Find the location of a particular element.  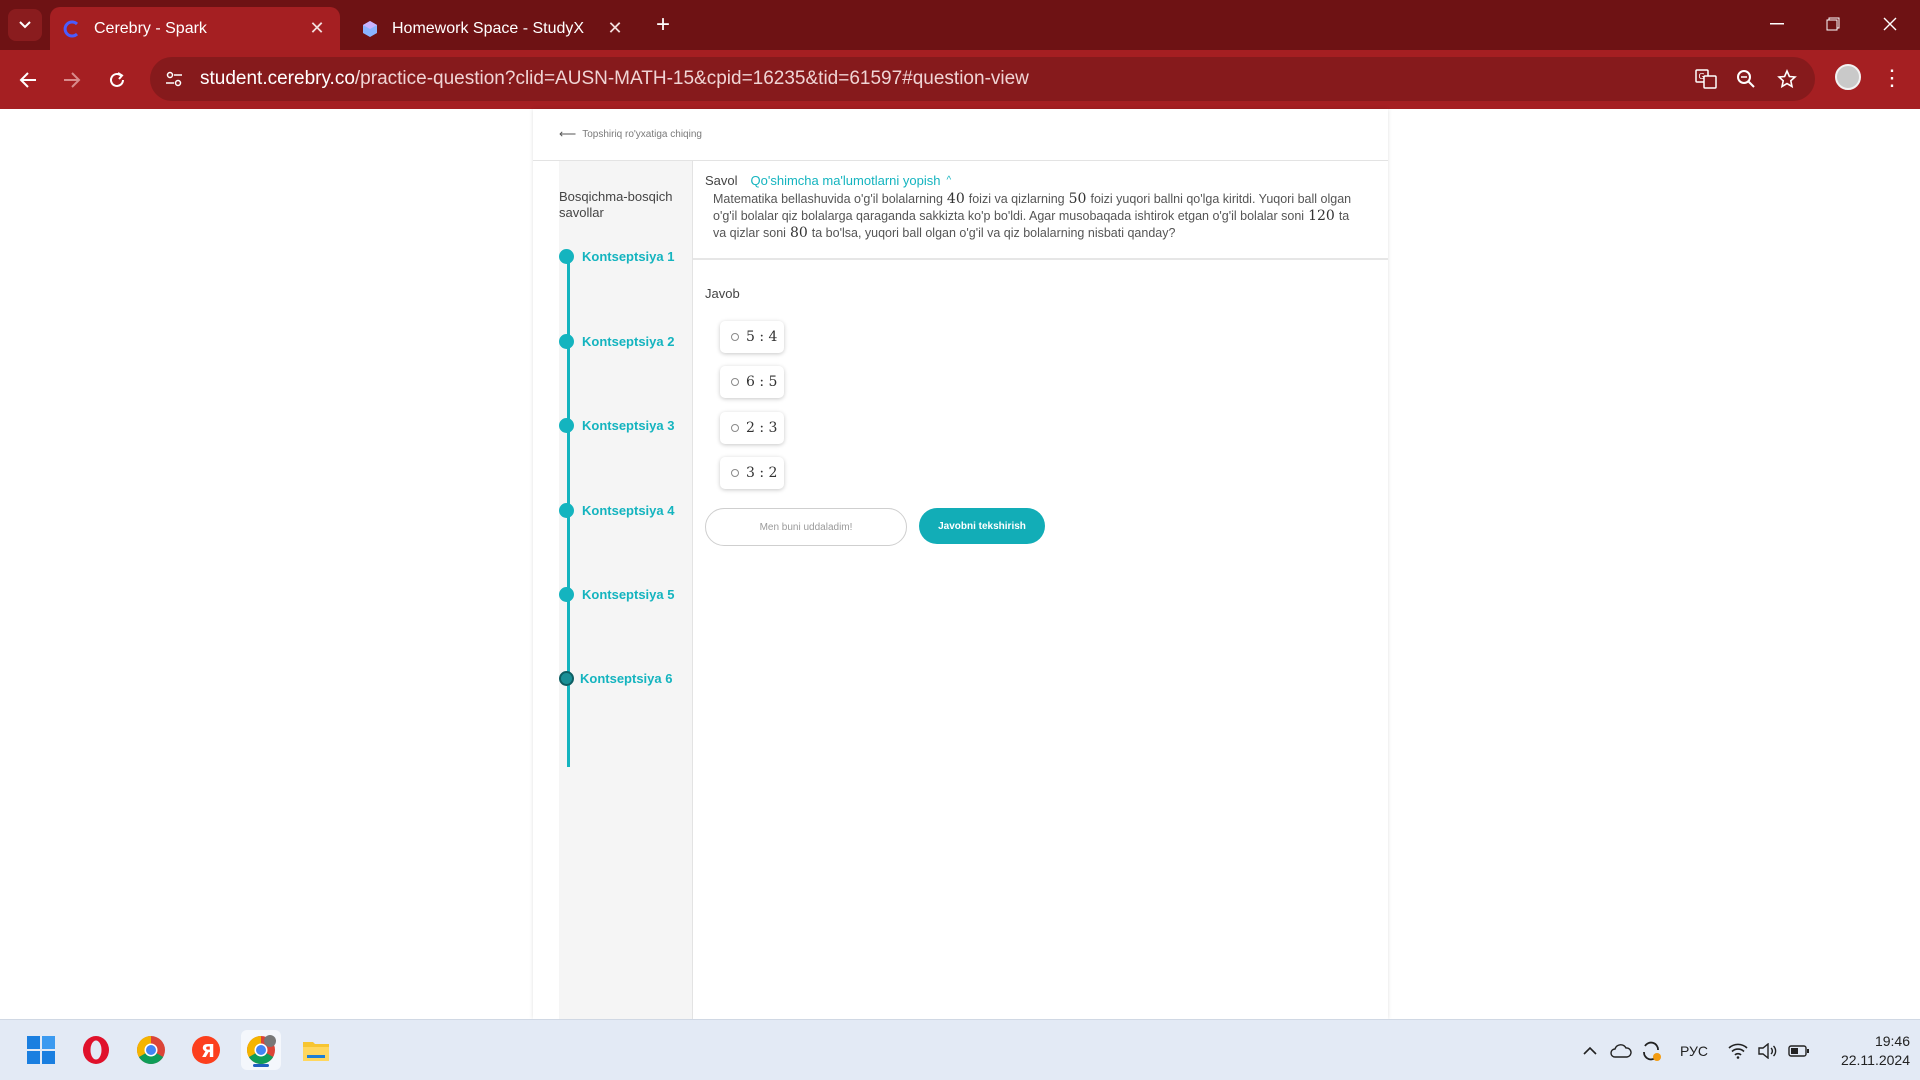

tab-title: Cerebry - Spark is located at coordinates (150, 28).